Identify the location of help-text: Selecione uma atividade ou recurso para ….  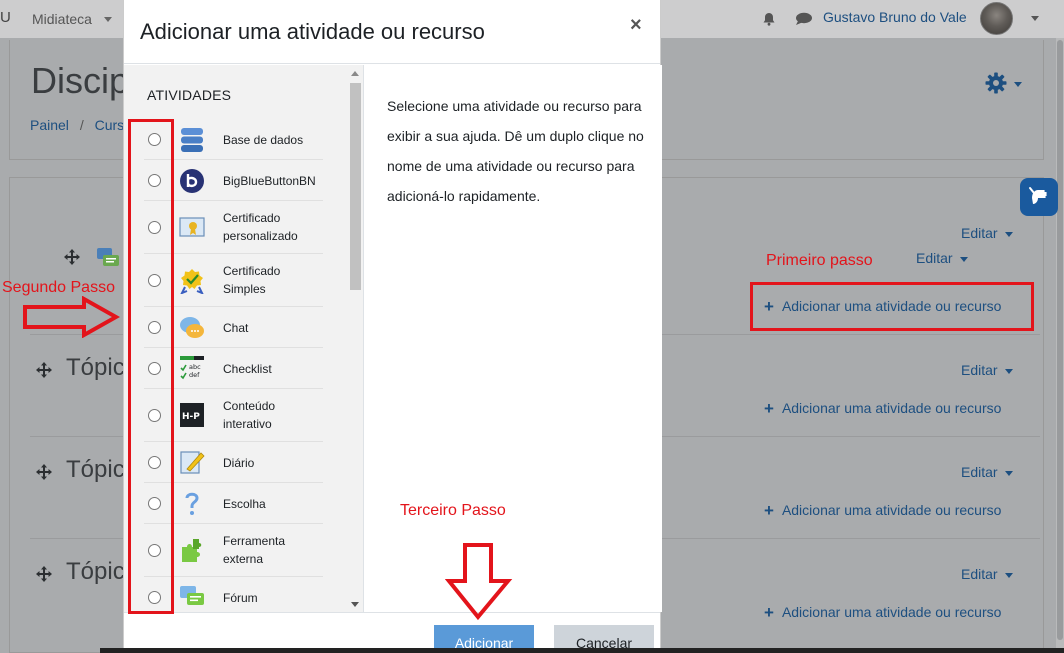
(515, 151).